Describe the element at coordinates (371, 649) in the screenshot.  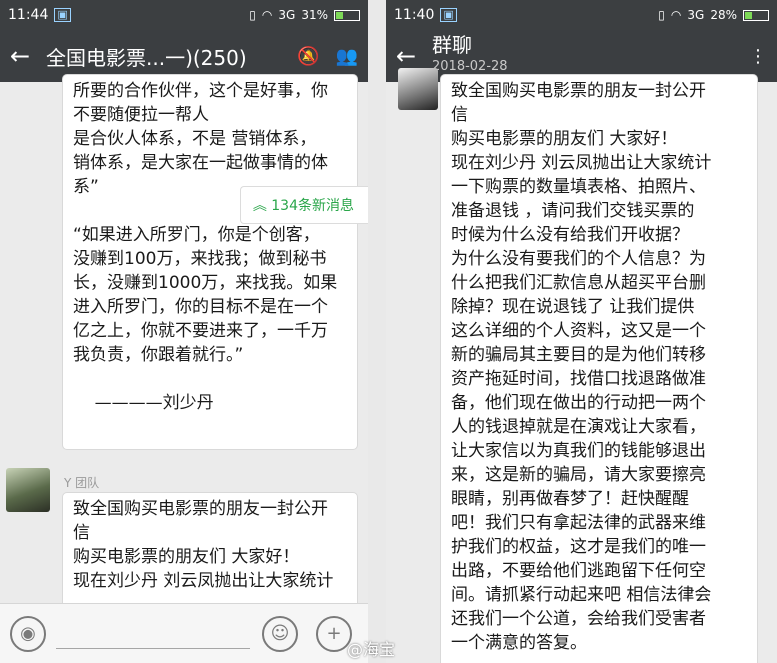
I see `watermark: @海宝` at that location.